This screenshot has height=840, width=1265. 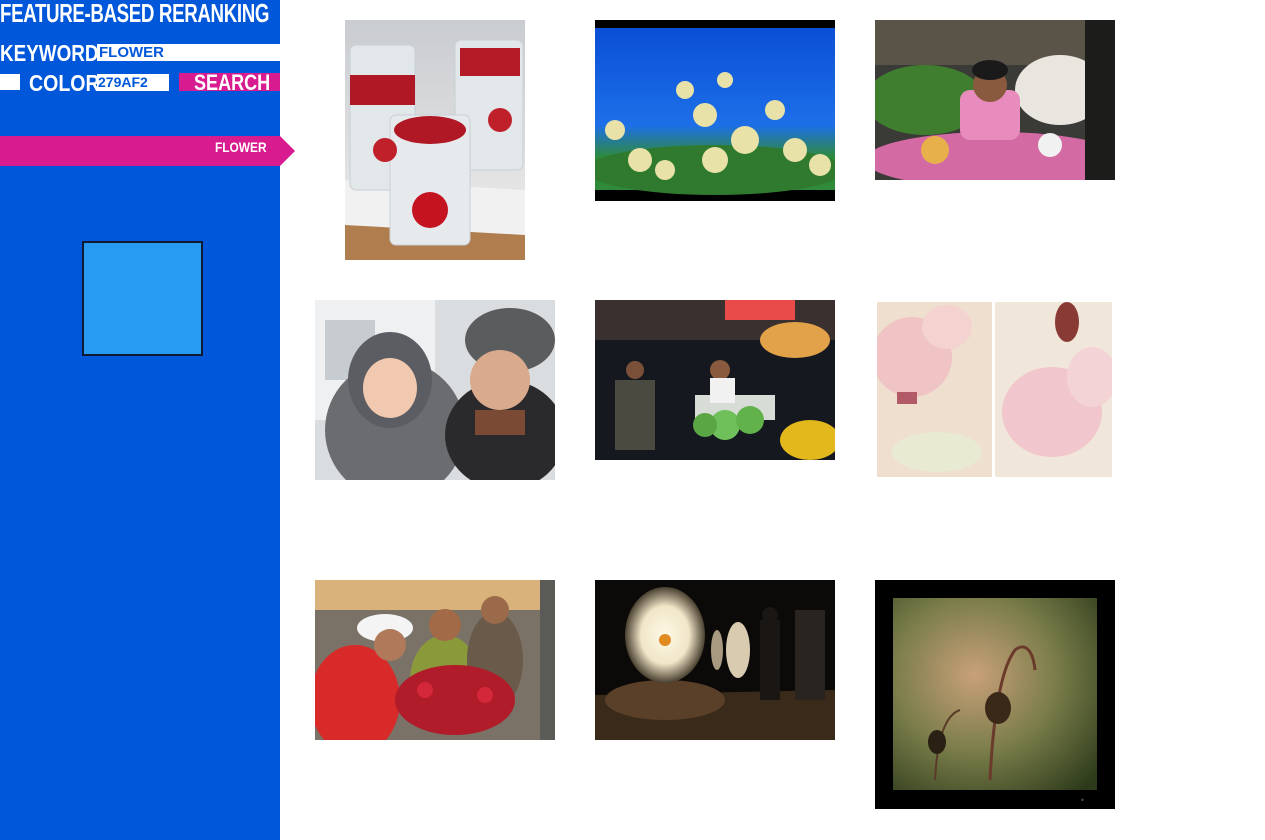 I want to click on color-swatch, so click(x=142, y=298).